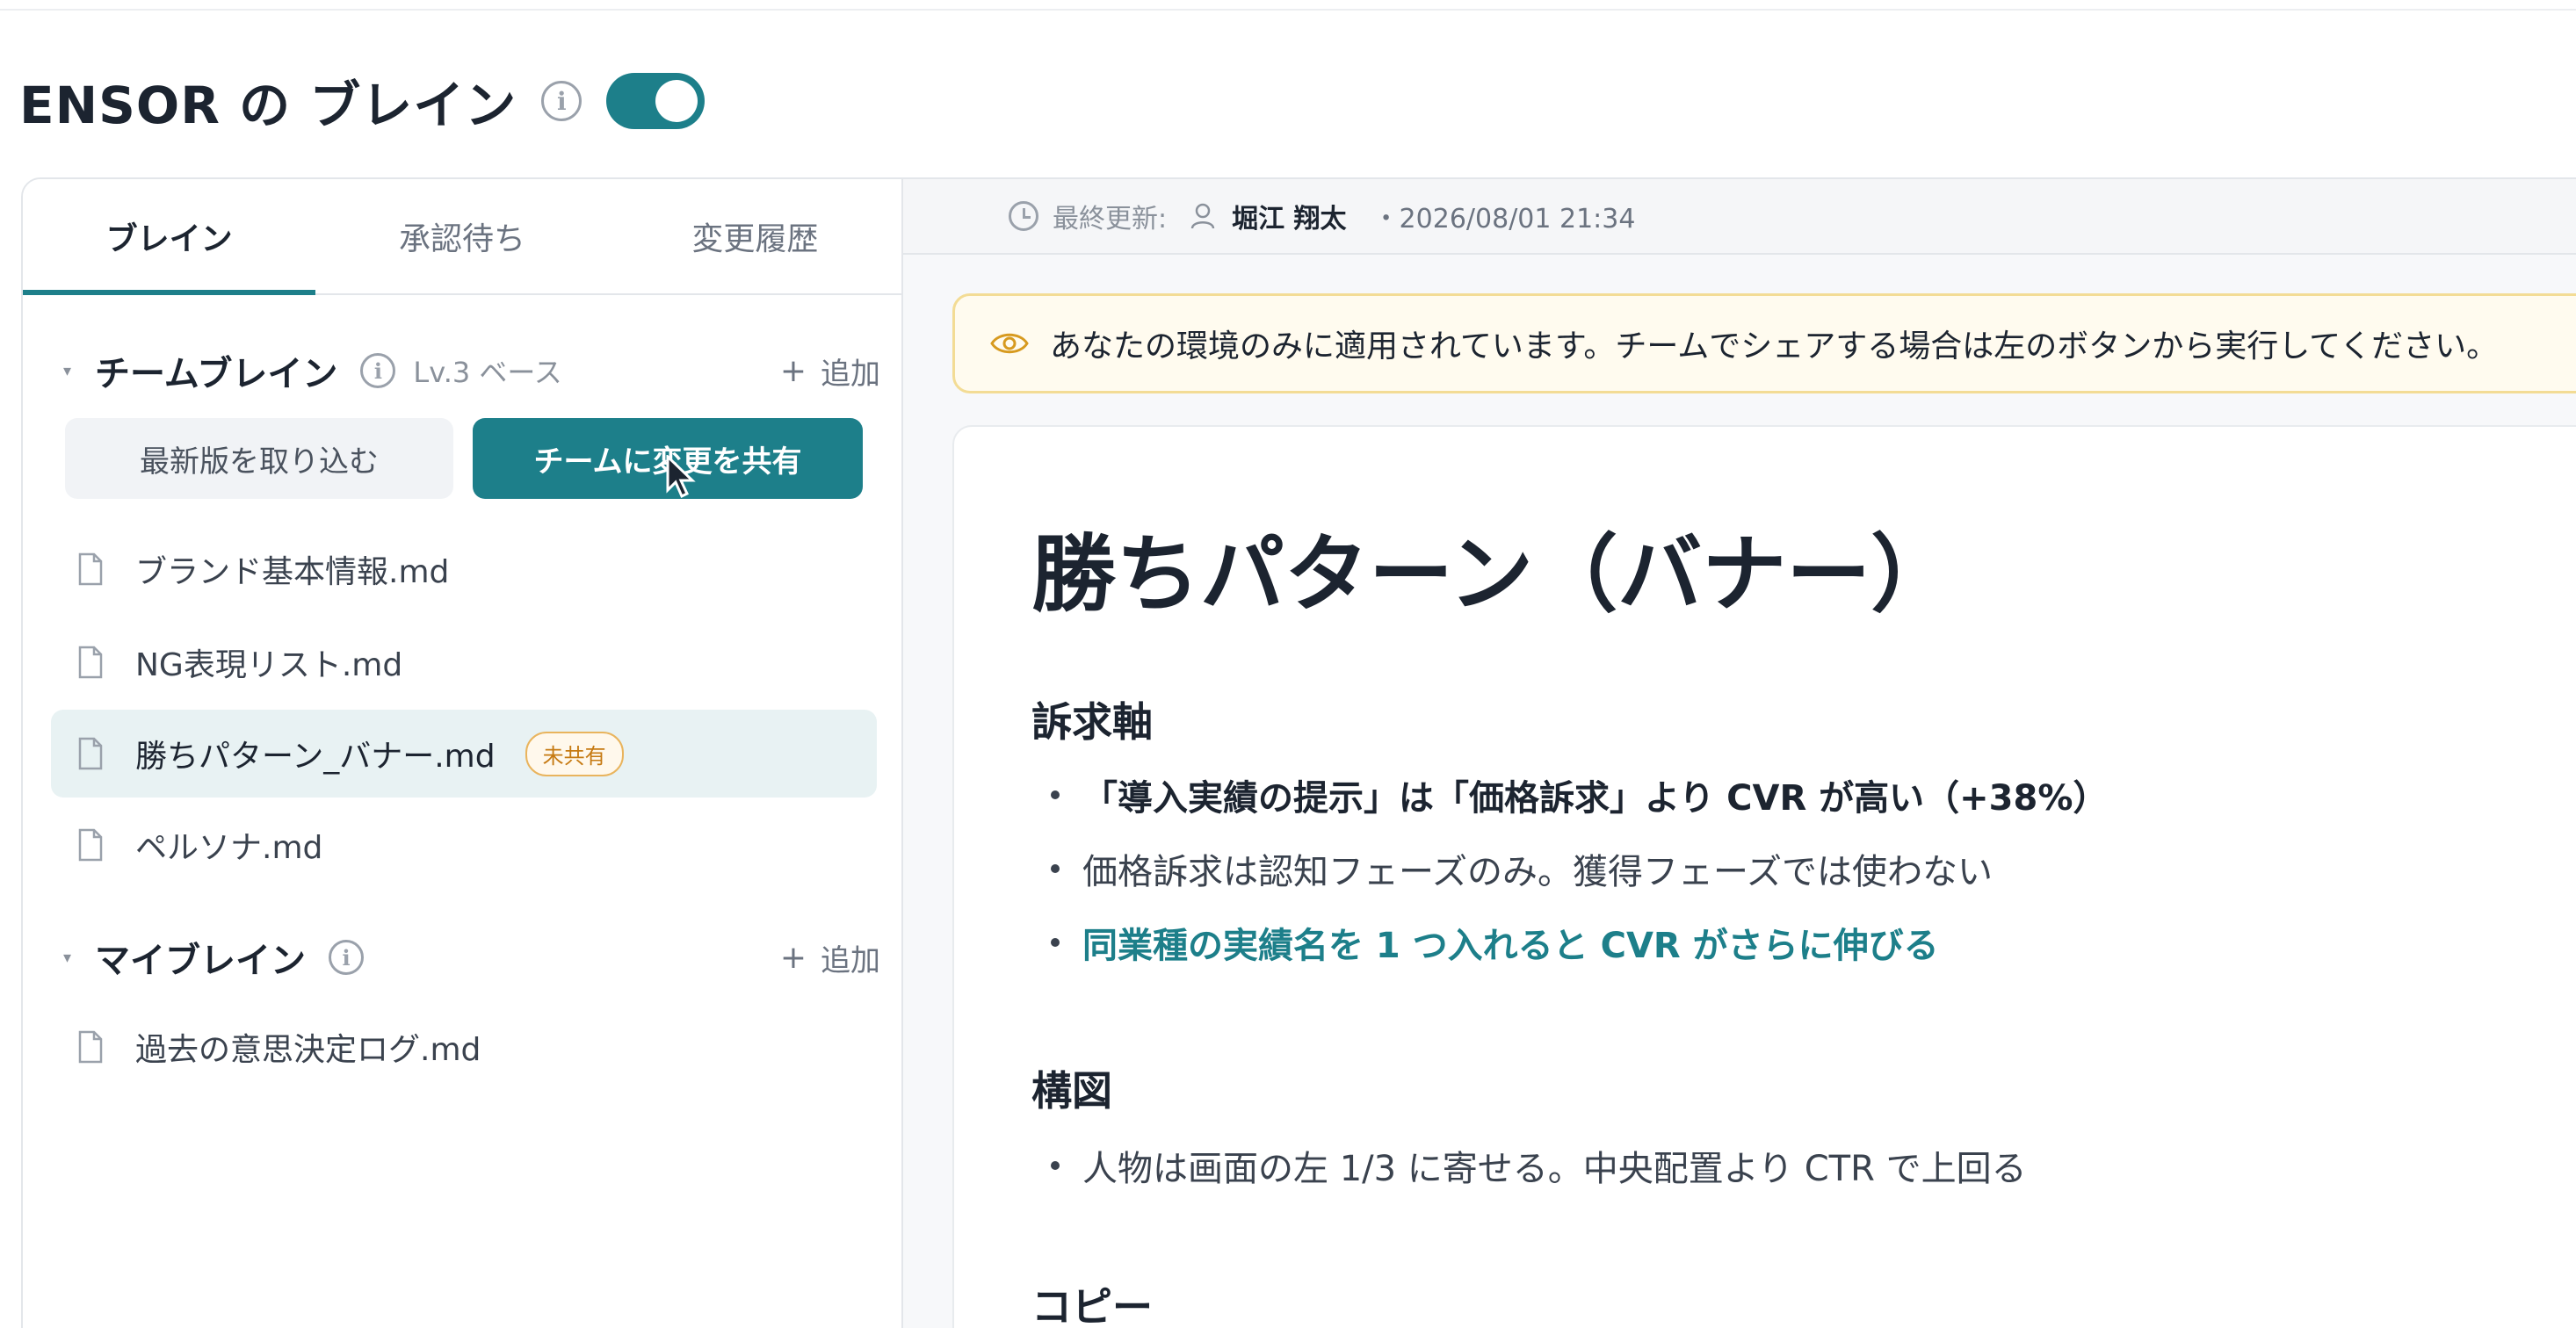 This screenshot has width=2576, height=1328. What do you see at coordinates (1289, 219) in the screenshot?
I see `last-updated-user: 堀江 翔太` at bounding box center [1289, 219].